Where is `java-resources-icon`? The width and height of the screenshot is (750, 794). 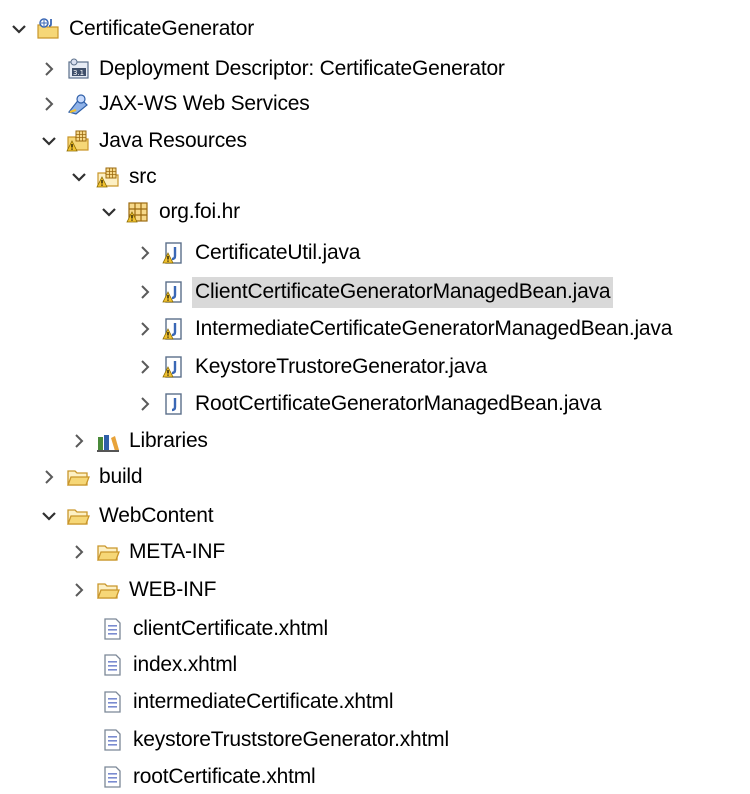 java-resources-icon is located at coordinates (78, 141).